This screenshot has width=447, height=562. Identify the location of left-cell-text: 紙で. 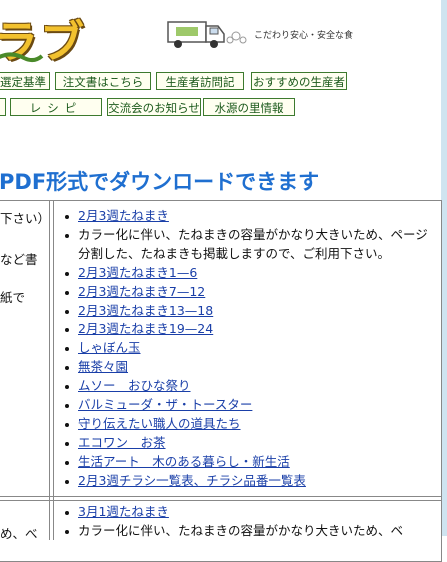
(13, 297).